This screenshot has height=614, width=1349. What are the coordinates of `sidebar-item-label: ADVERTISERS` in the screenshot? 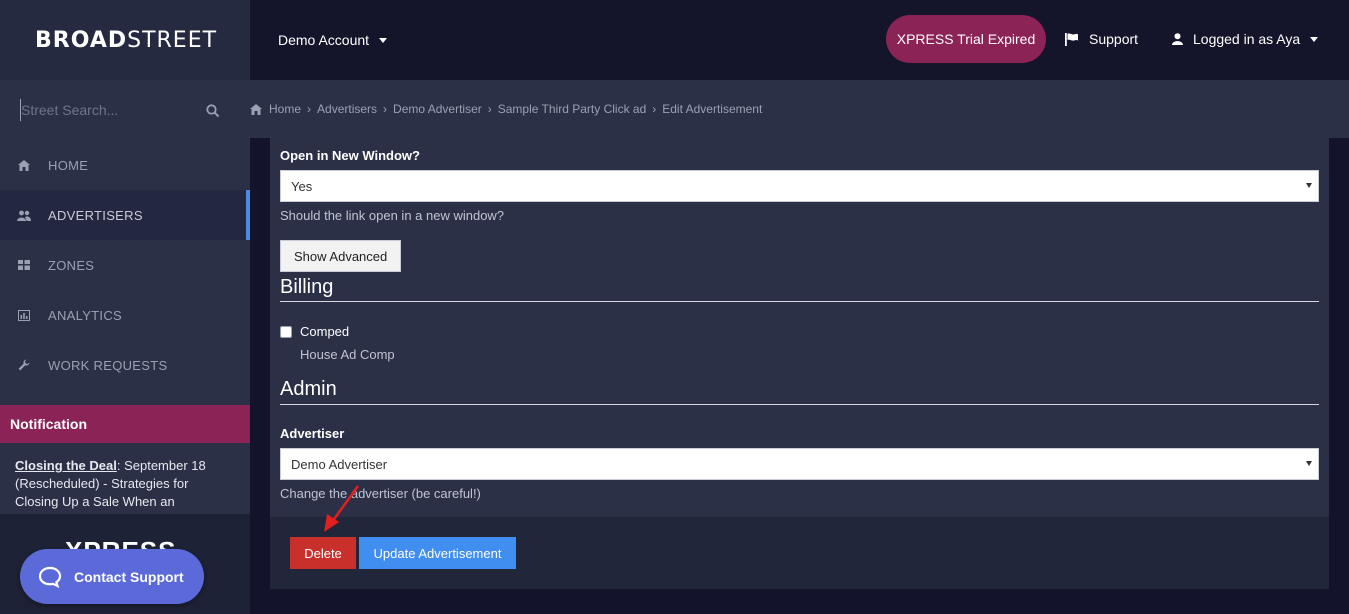 It's located at (95, 215).